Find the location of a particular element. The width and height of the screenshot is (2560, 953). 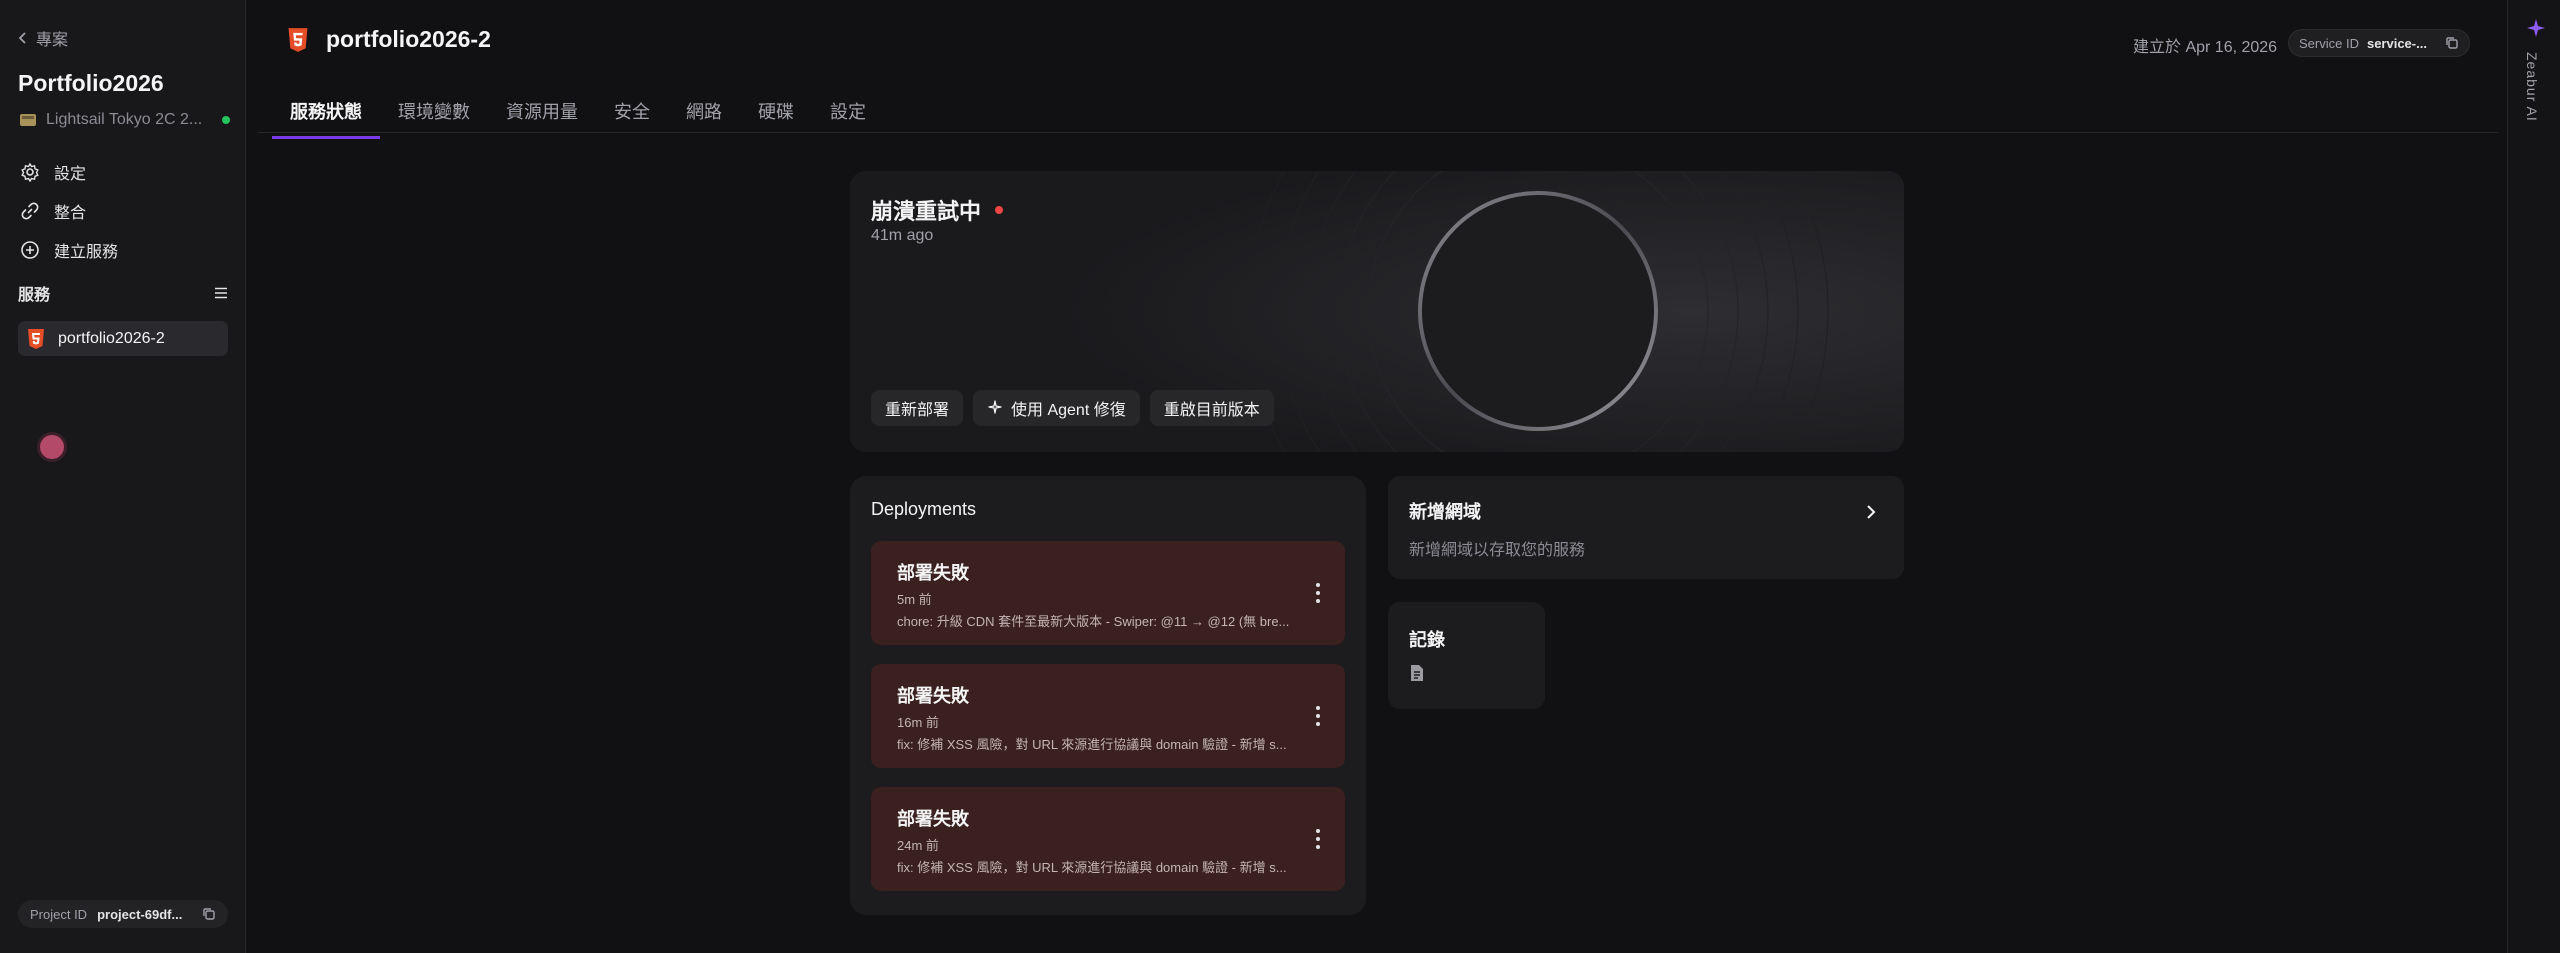

restart-current-version-button: 重啟目前版本 is located at coordinates (1211, 408).